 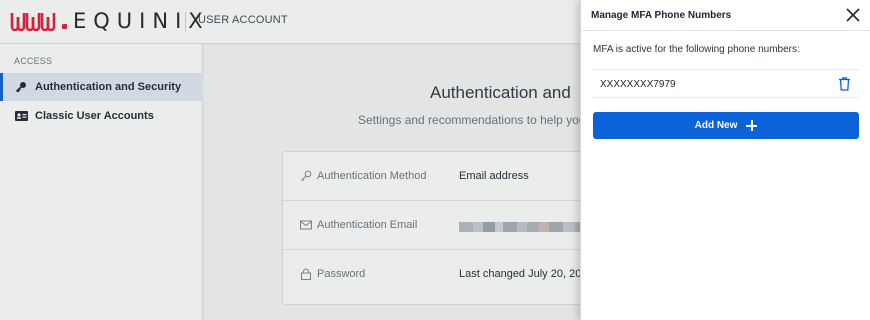 What do you see at coordinates (726, 83) in the screenshot?
I see `phone-list-item: XXXXXXXX7979` at bounding box center [726, 83].